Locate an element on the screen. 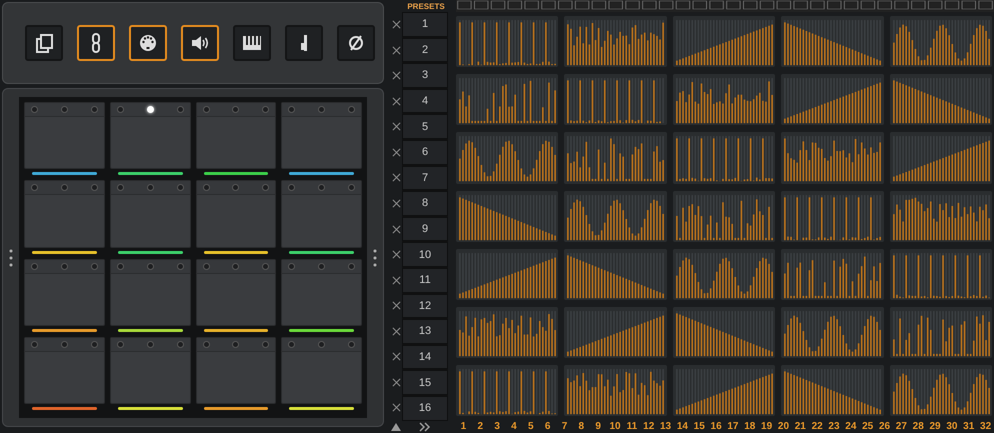 The image size is (994, 433). step-number: 13 is located at coordinates (665, 426).